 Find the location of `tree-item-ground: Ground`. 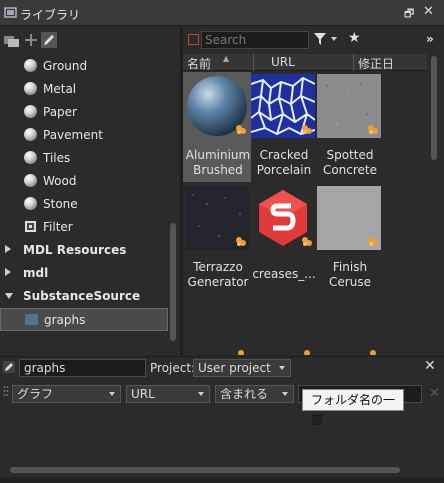

tree-item-ground: Ground is located at coordinates (84, 66).